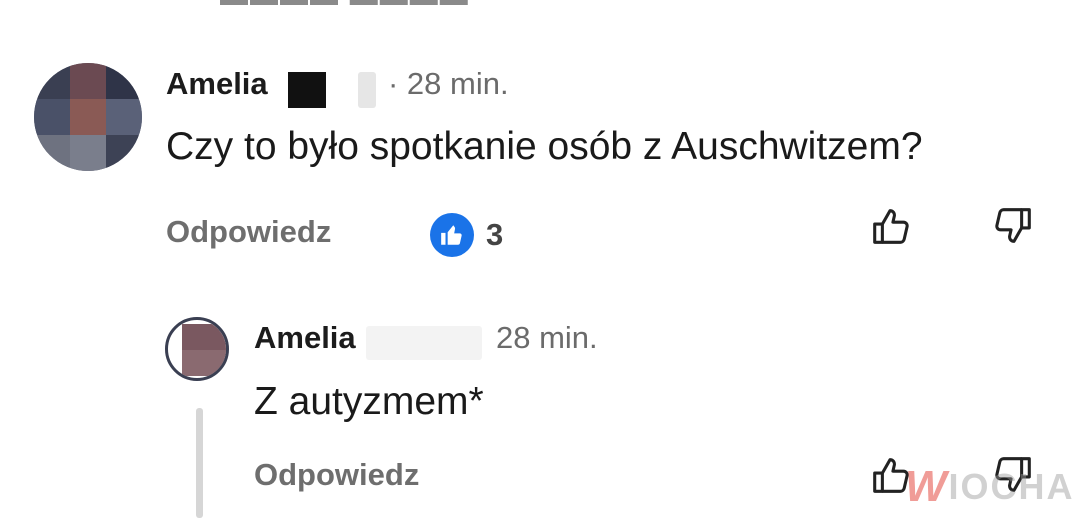 Image resolution: width=1080 pixels, height=518 pixels. What do you see at coordinates (926, 486) in the screenshot?
I see `watermark-logo: W` at bounding box center [926, 486].